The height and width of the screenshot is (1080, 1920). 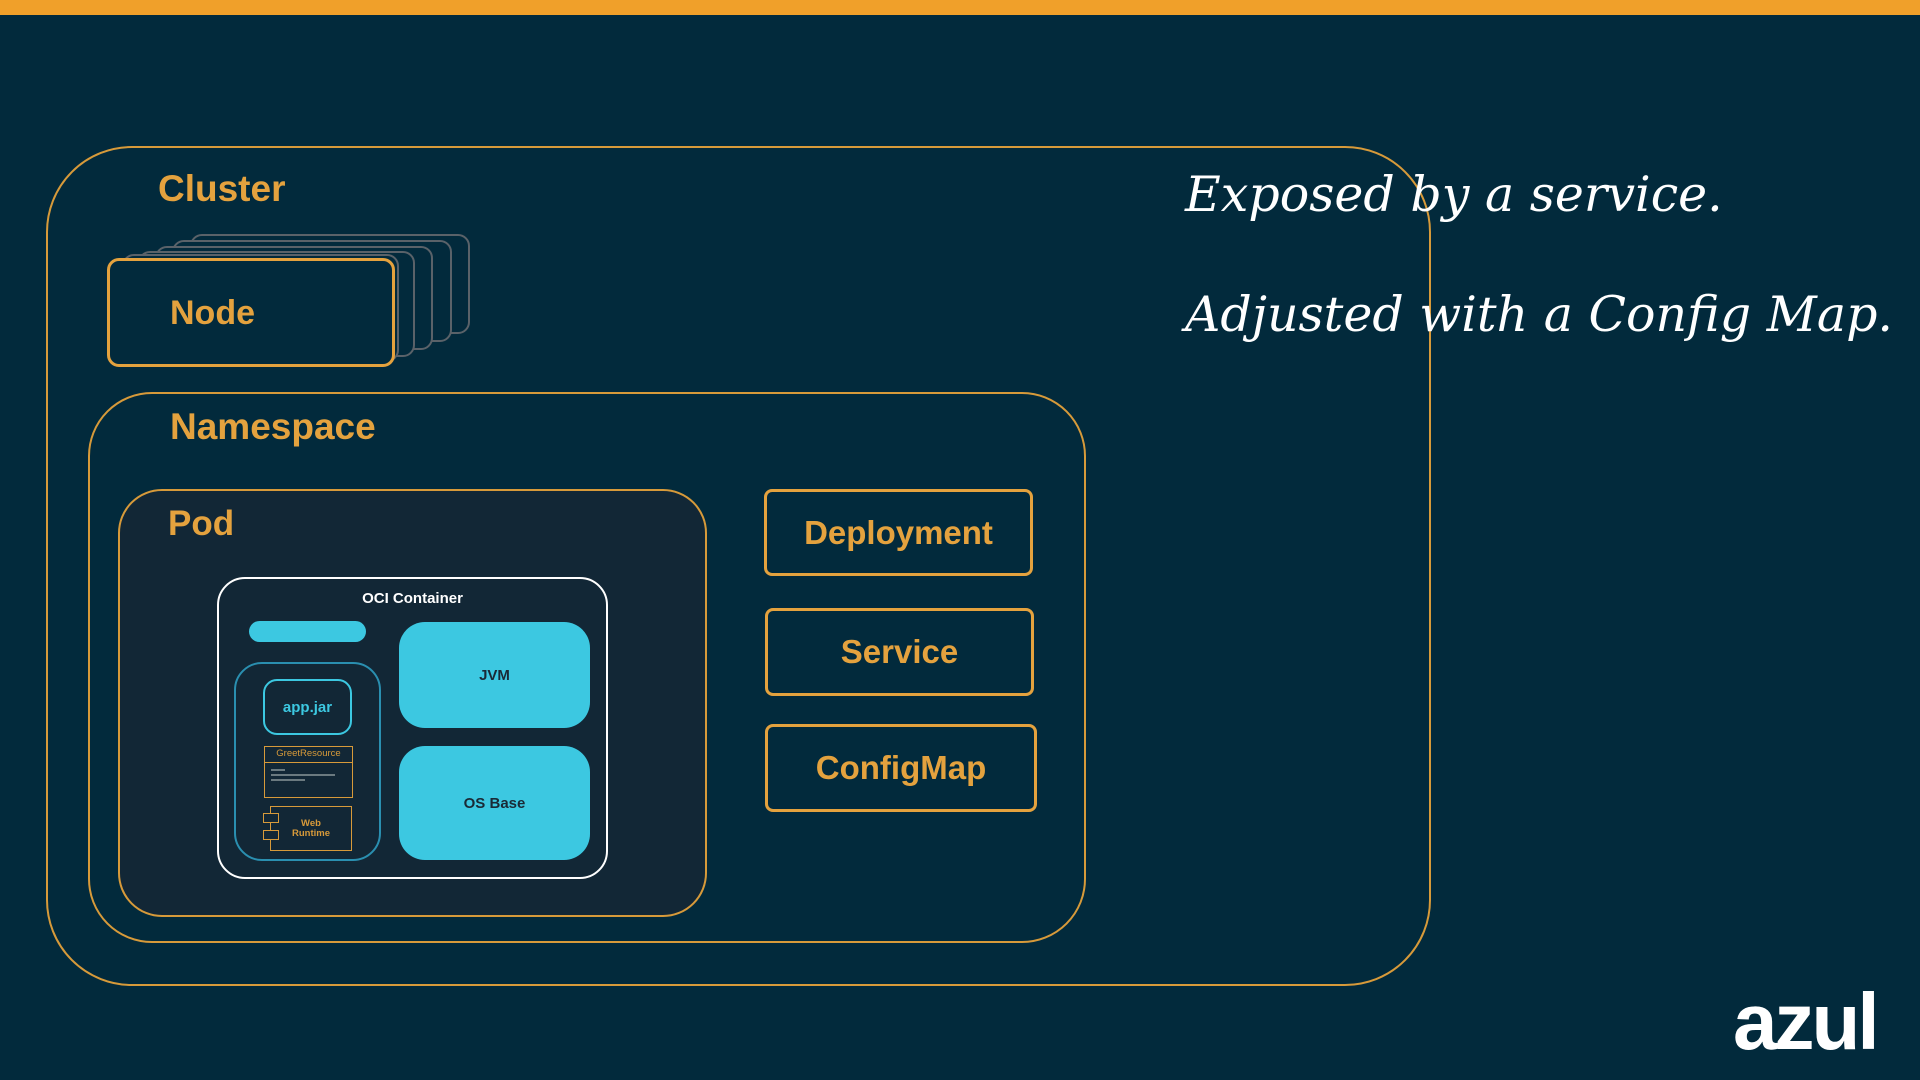 What do you see at coordinates (308, 772) in the screenshot?
I see `greet-resource-box: GreetResource` at bounding box center [308, 772].